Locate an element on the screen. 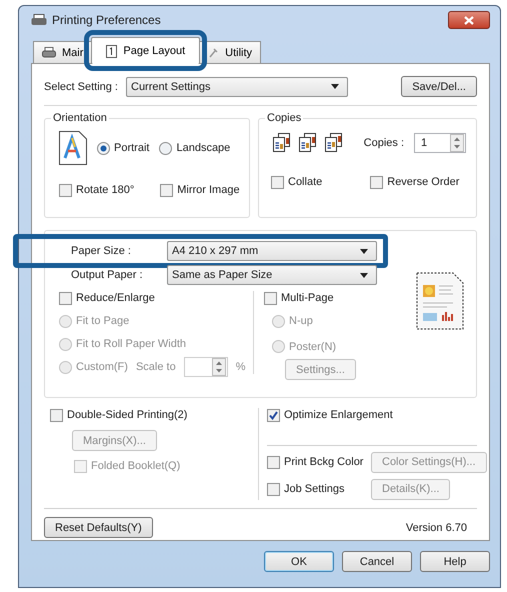  paper-field-label: Paper Size : is located at coordinates (101, 251).